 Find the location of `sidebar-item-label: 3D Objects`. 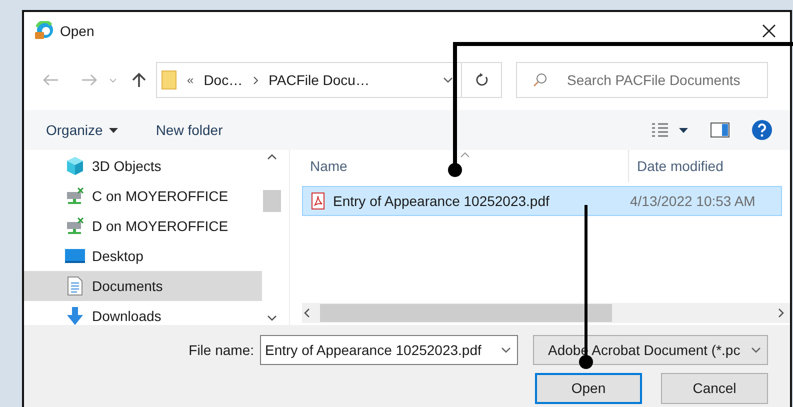

sidebar-item-label: 3D Objects is located at coordinates (127, 166).